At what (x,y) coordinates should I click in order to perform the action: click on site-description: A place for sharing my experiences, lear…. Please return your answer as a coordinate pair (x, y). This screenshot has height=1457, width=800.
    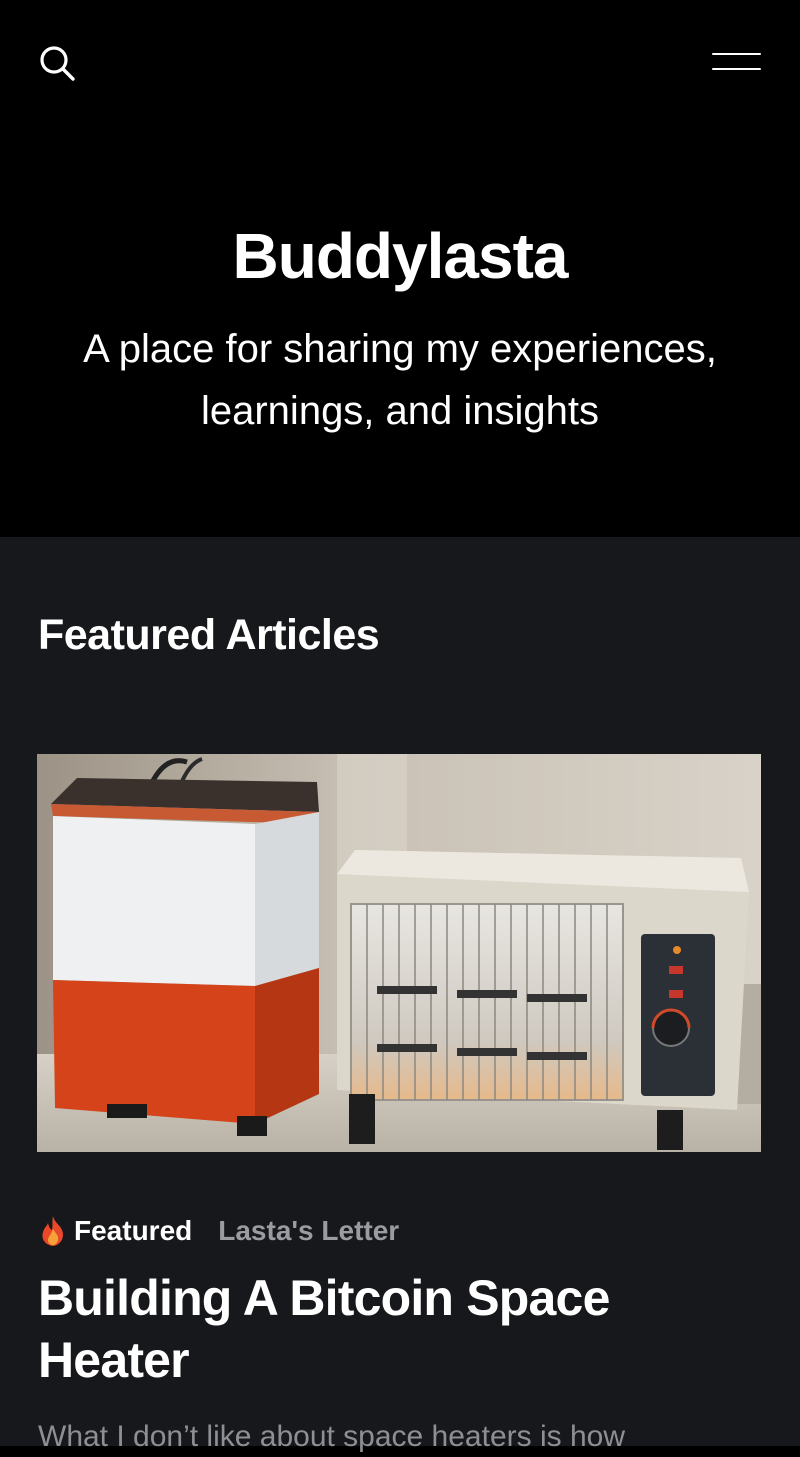
    Looking at the image, I should click on (400, 380).